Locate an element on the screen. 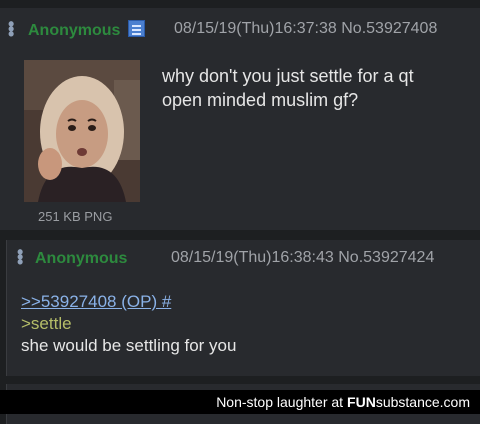 This screenshot has height=424, width=480. watermark-logo: FUNsubstance.com is located at coordinates (408, 402).